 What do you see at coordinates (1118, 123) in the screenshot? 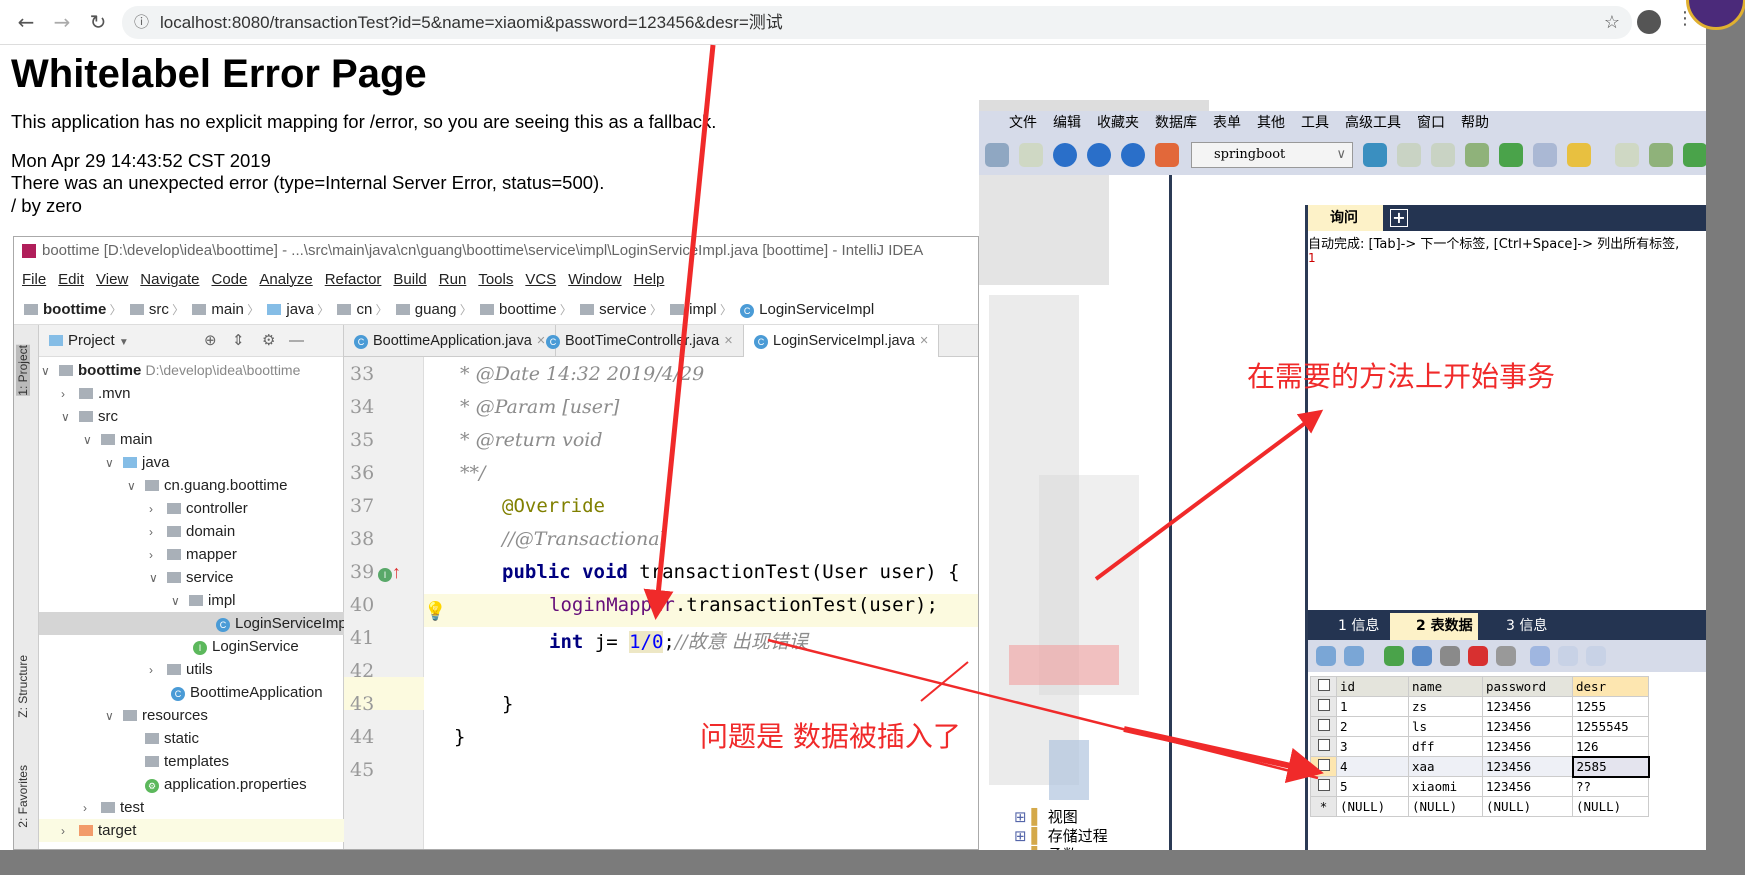
I see `menu-favorites: 收藏夹` at bounding box center [1118, 123].